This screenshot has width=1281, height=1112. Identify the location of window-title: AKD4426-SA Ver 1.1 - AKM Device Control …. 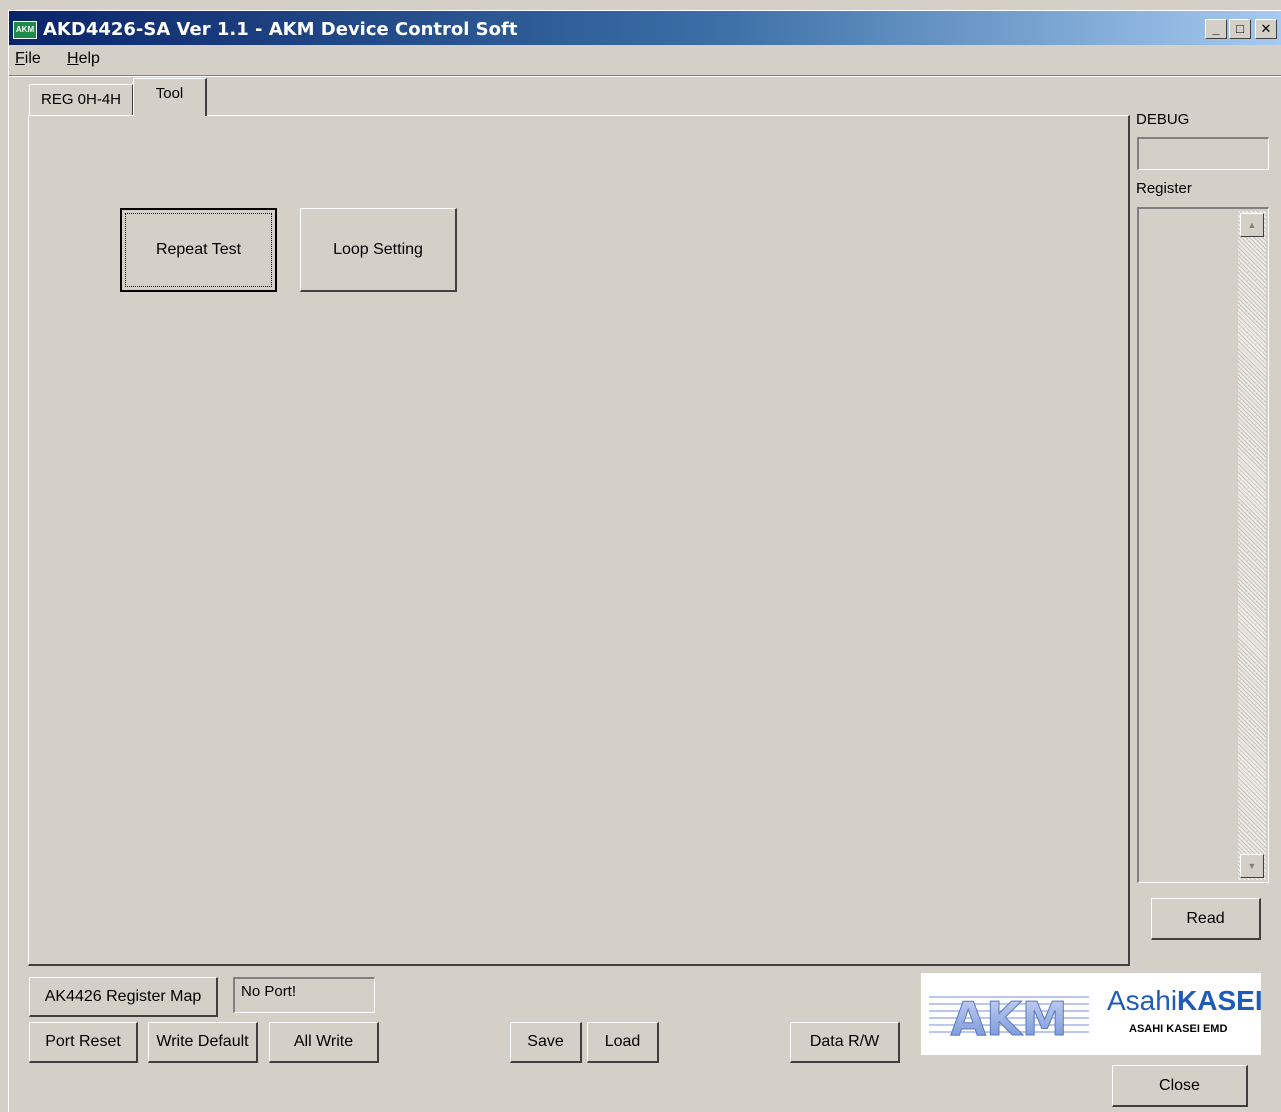
(280, 29).